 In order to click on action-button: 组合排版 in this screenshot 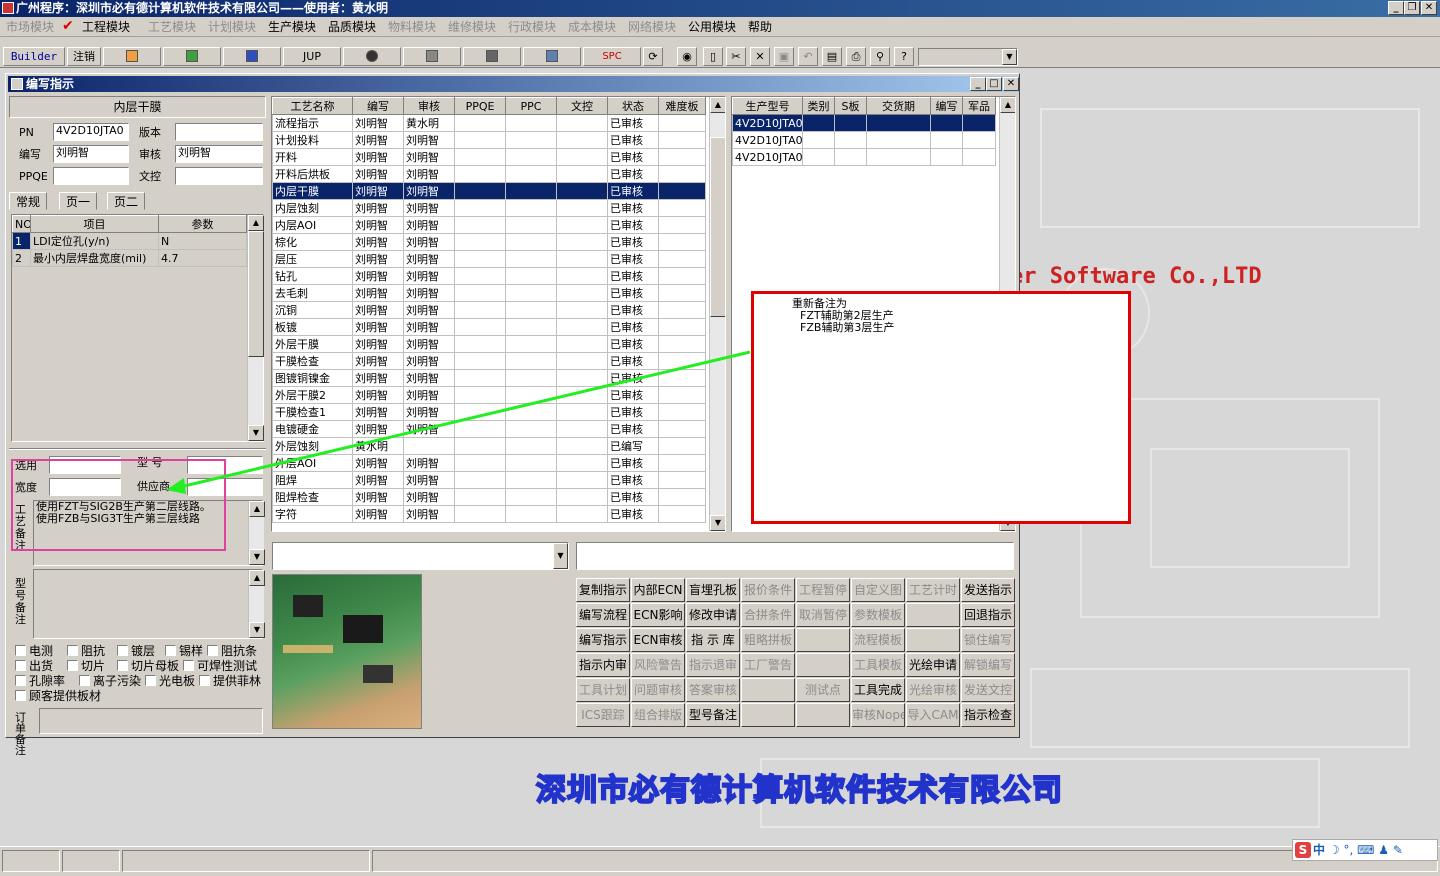, I will do `click(658, 715)`.